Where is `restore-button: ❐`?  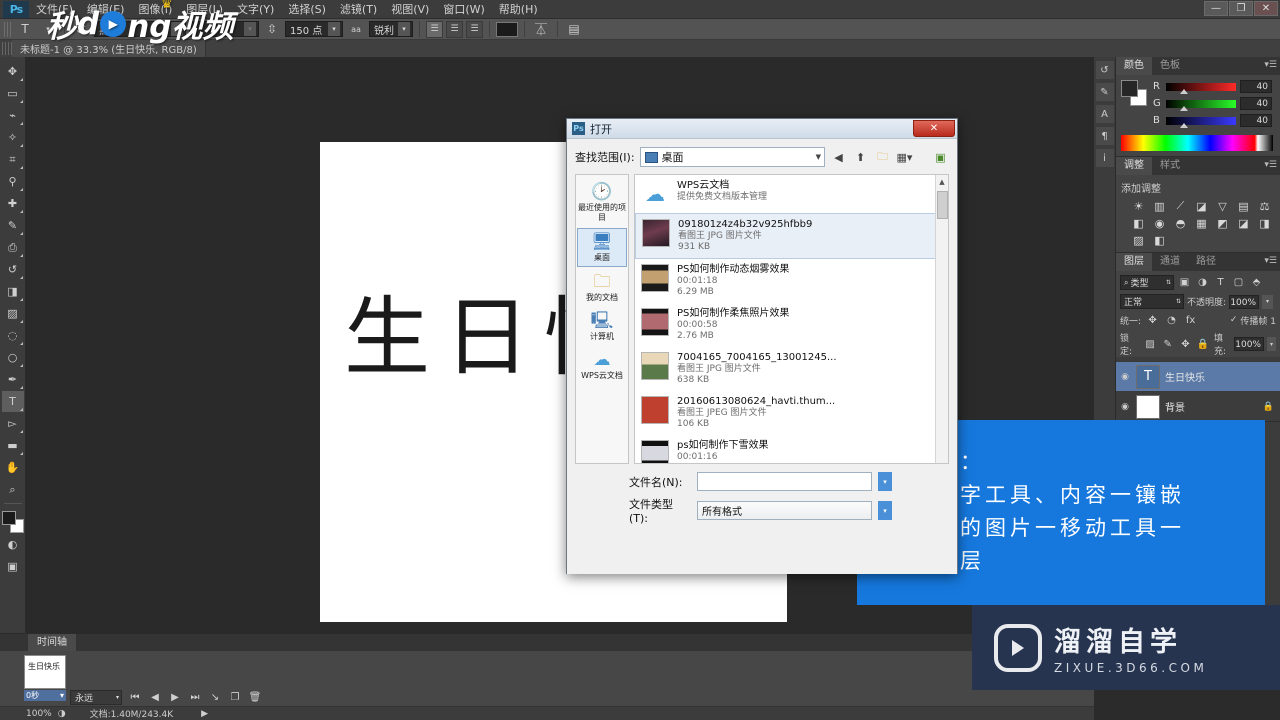
restore-button: ❐ is located at coordinates (1241, 8).